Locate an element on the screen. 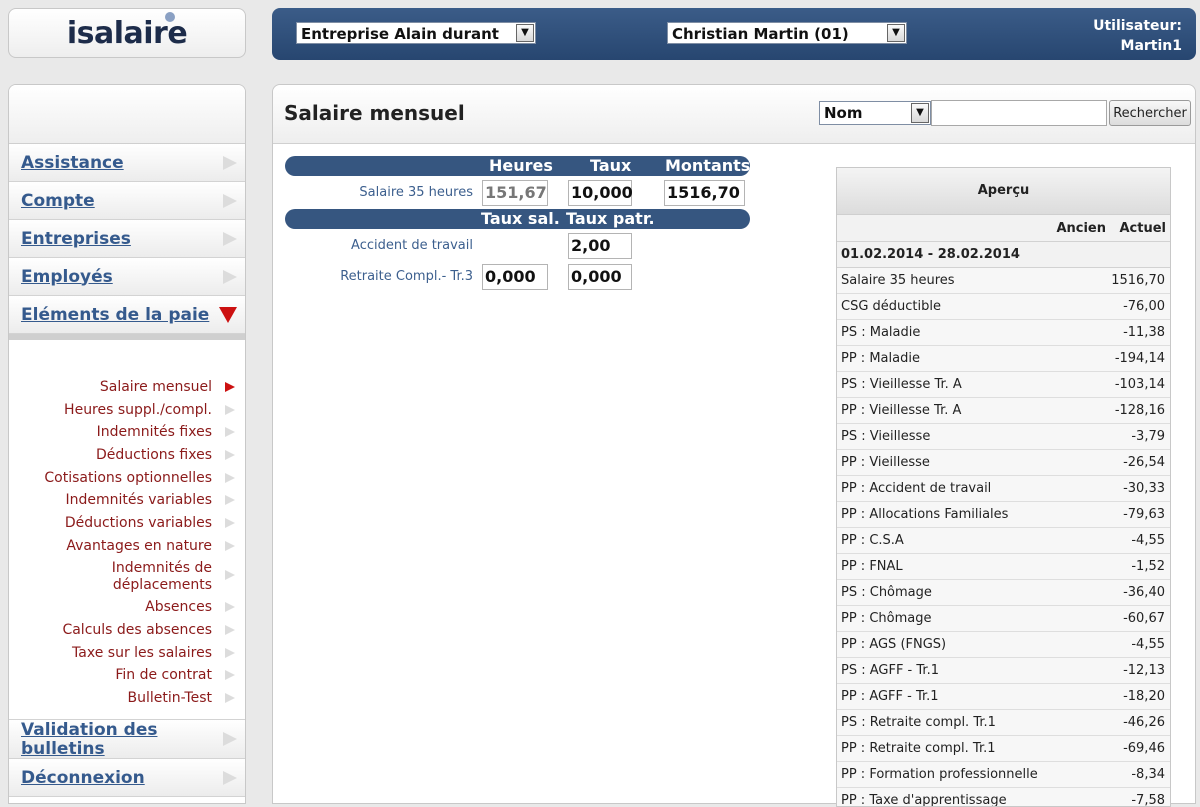  submenu-item-avantages-nature: Avantages en nature is located at coordinates (127, 546).